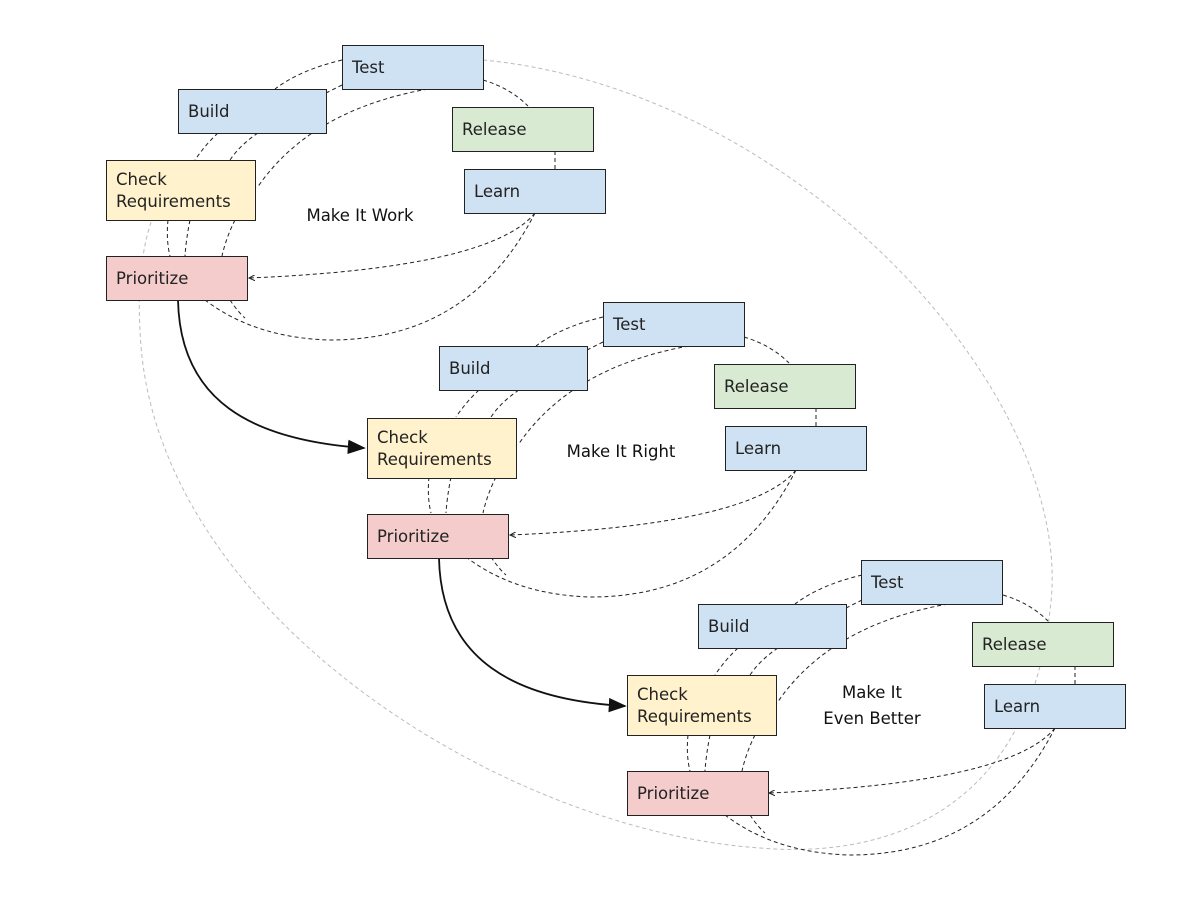  Describe the element at coordinates (252, 111) in the screenshot. I see `build-box-1: Build` at that location.